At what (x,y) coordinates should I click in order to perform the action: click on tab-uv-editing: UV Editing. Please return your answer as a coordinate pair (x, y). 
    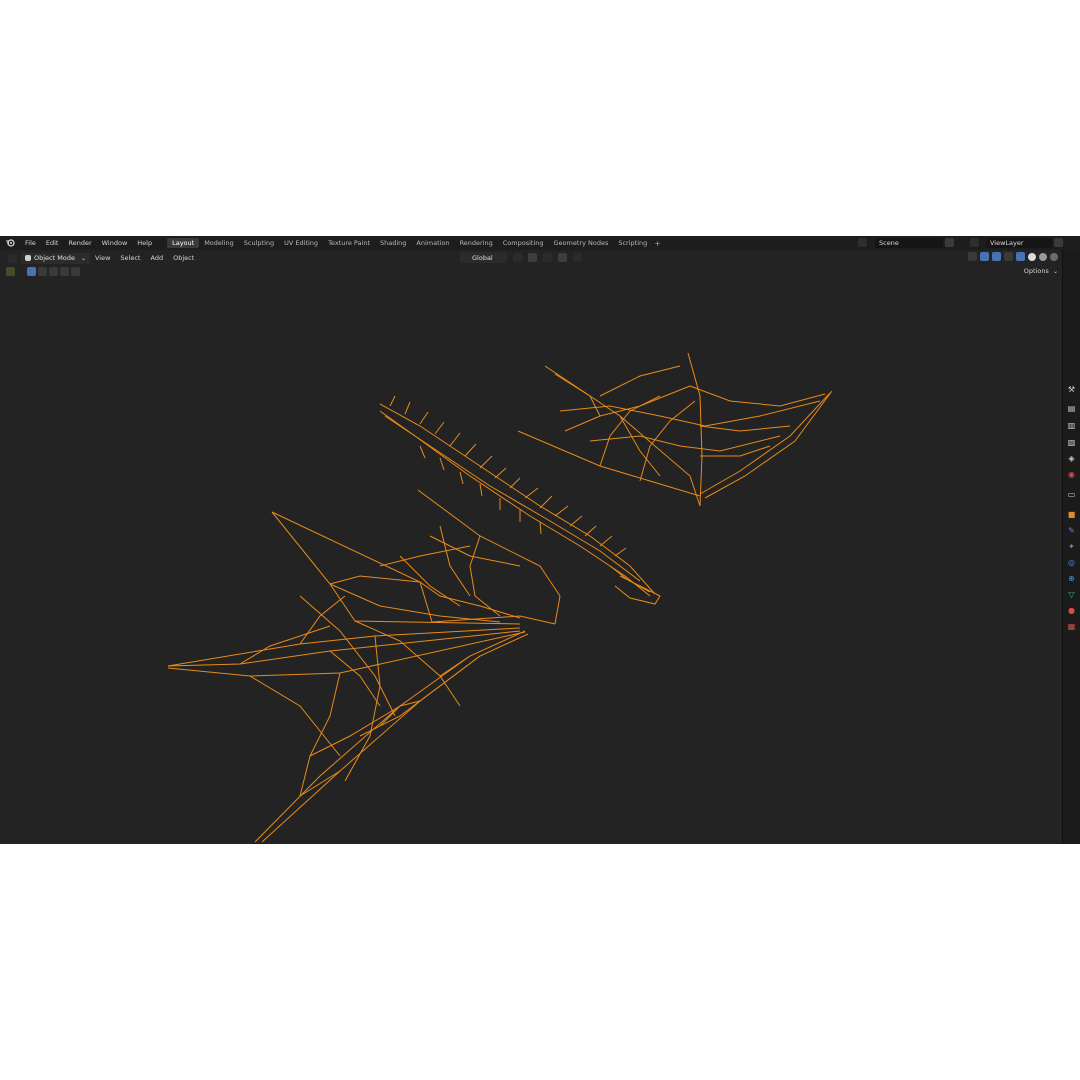
    Looking at the image, I should click on (301, 243).